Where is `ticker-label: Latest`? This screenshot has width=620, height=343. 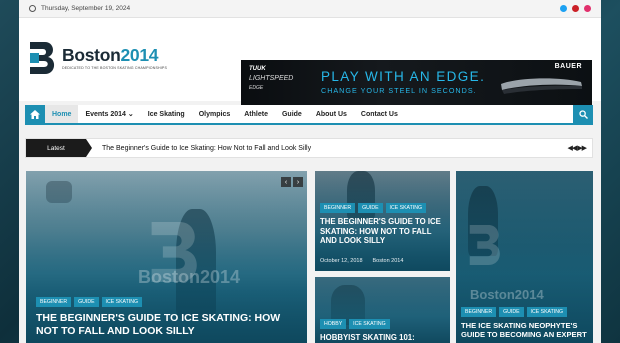 ticker-label: Latest is located at coordinates (59, 148).